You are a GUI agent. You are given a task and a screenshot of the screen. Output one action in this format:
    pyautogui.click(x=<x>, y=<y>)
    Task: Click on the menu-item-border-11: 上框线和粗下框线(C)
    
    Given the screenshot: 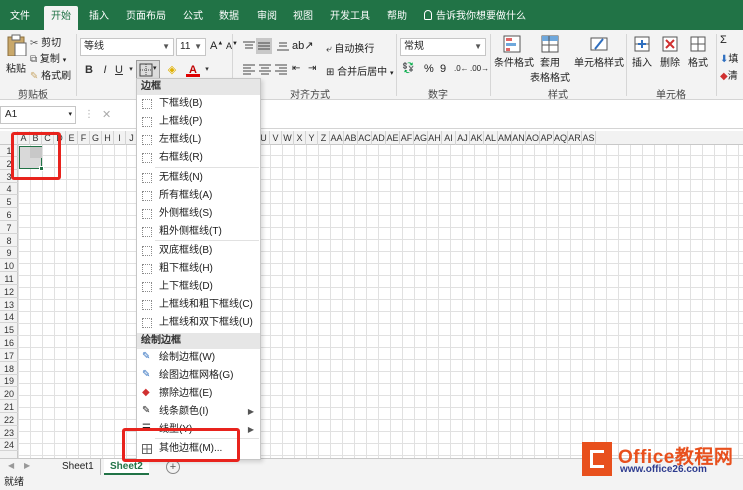 What is the action you would take?
    pyautogui.click(x=198, y=305)
    